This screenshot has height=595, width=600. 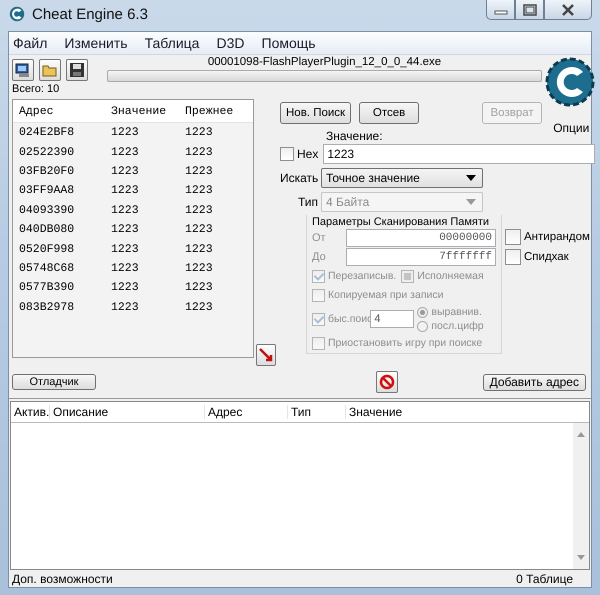 I want to click on minimize-button, so click(x=500, y=10).